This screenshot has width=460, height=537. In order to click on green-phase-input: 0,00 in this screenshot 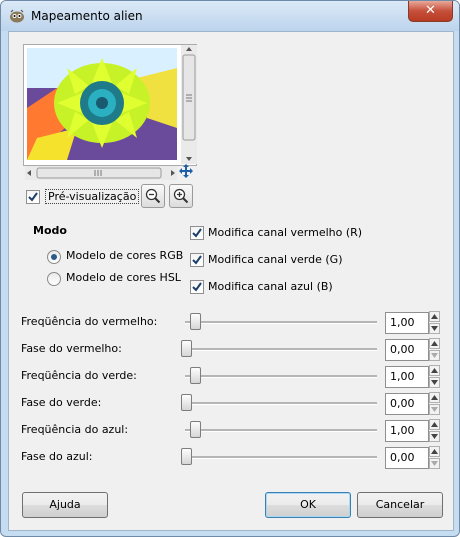, I will do `click(407, 404)`.